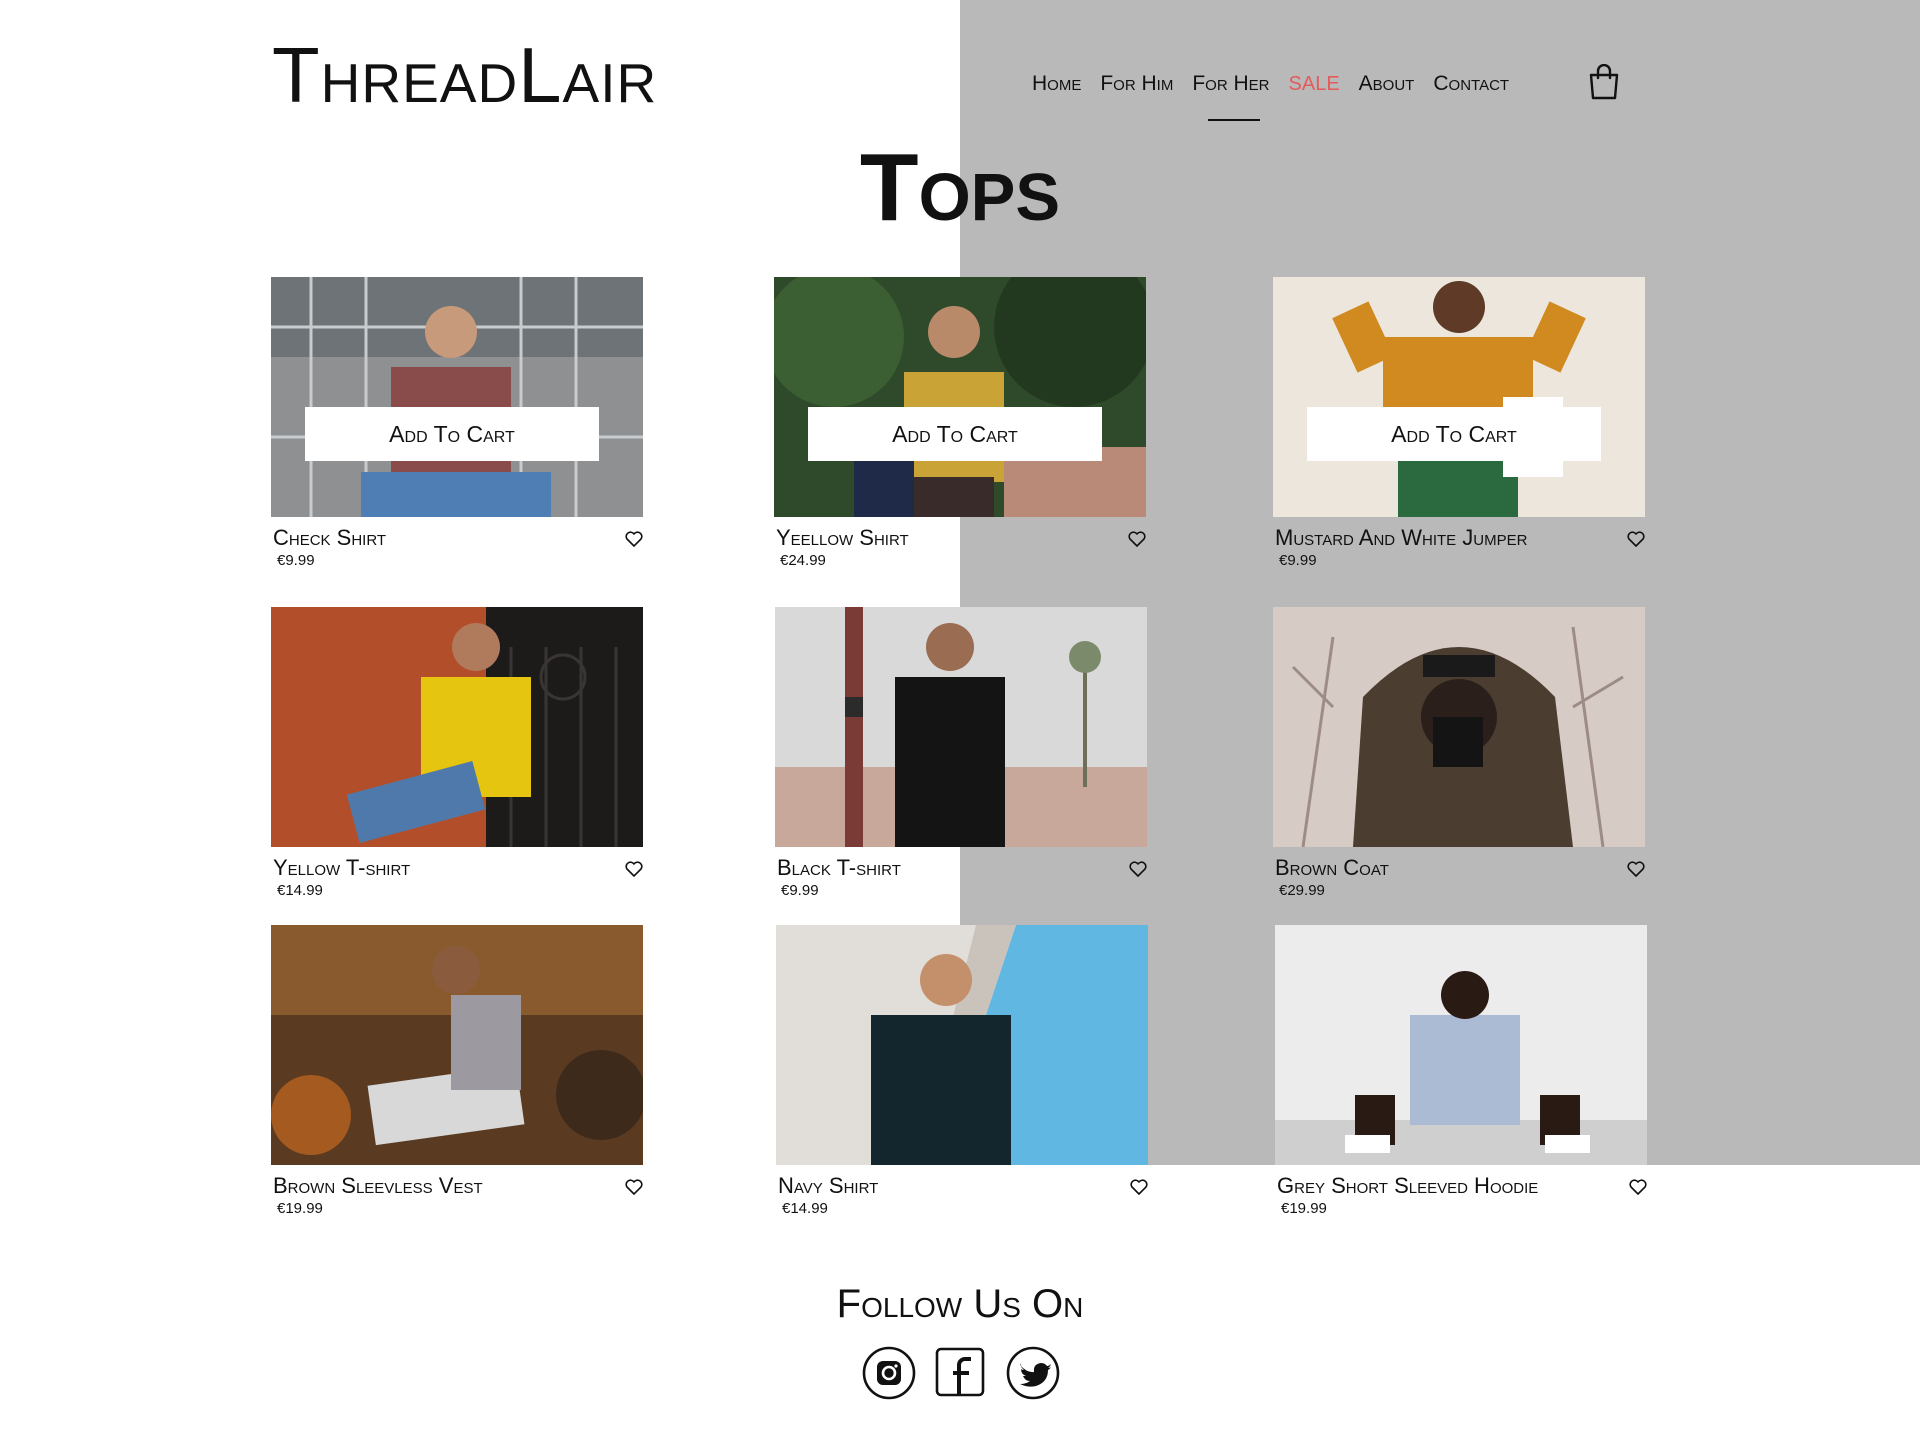  Describe the element at coordinates (1033, 1373) in the screenshot. I see `twitter-icon` at that location.